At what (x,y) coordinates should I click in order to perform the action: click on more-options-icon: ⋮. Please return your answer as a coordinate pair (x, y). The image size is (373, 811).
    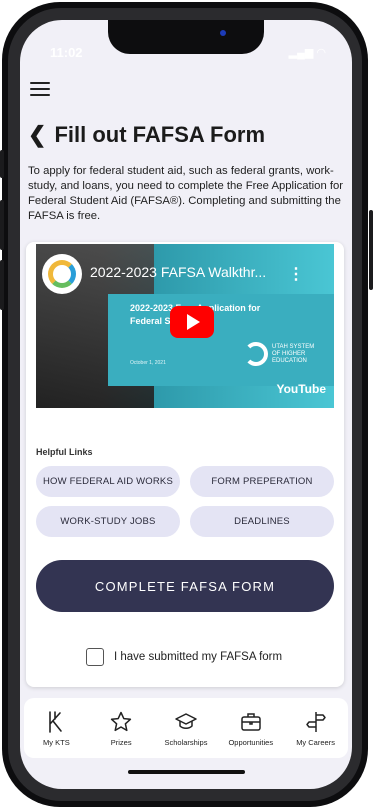
    Looking at the image, I should click on (296, 274).